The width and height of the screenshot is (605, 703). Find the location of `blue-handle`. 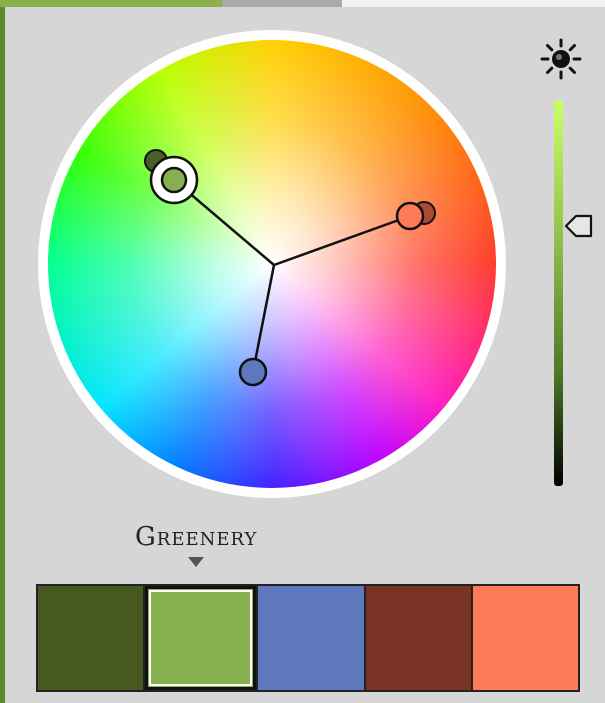

blue-handle is located at coordinates (253, 372).